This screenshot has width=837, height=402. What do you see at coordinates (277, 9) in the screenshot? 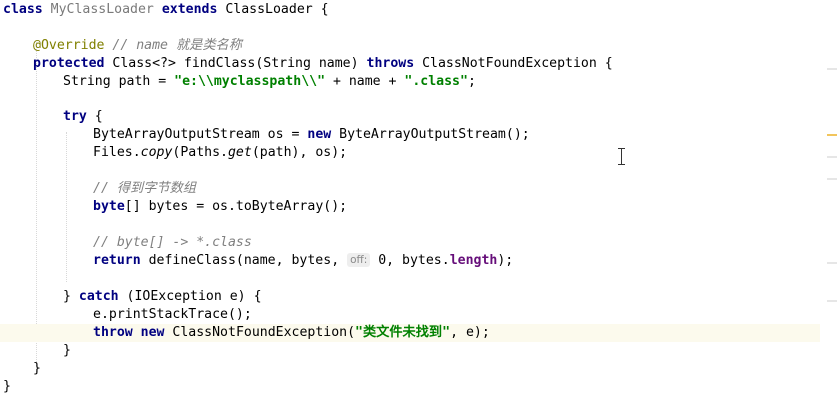
I see `parent-class: ClassLoader {` at bounding box center [277, 9].